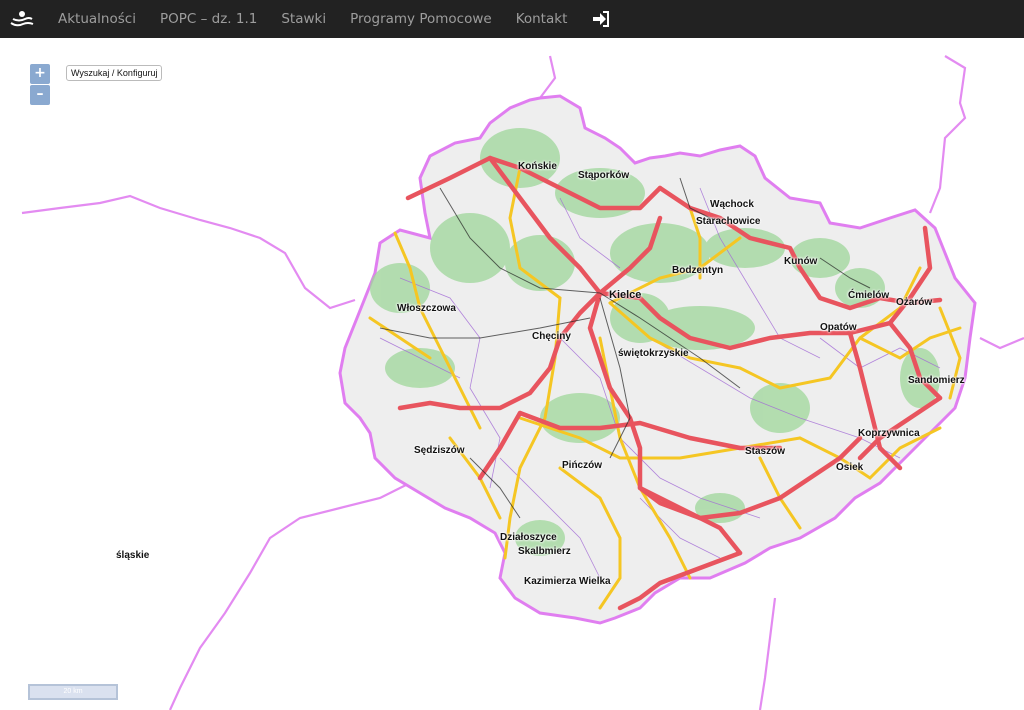 Image resolution: width=1024 pixels, height=710 pixels. I want to click on zoom-out-button: –, so click(40, 95).